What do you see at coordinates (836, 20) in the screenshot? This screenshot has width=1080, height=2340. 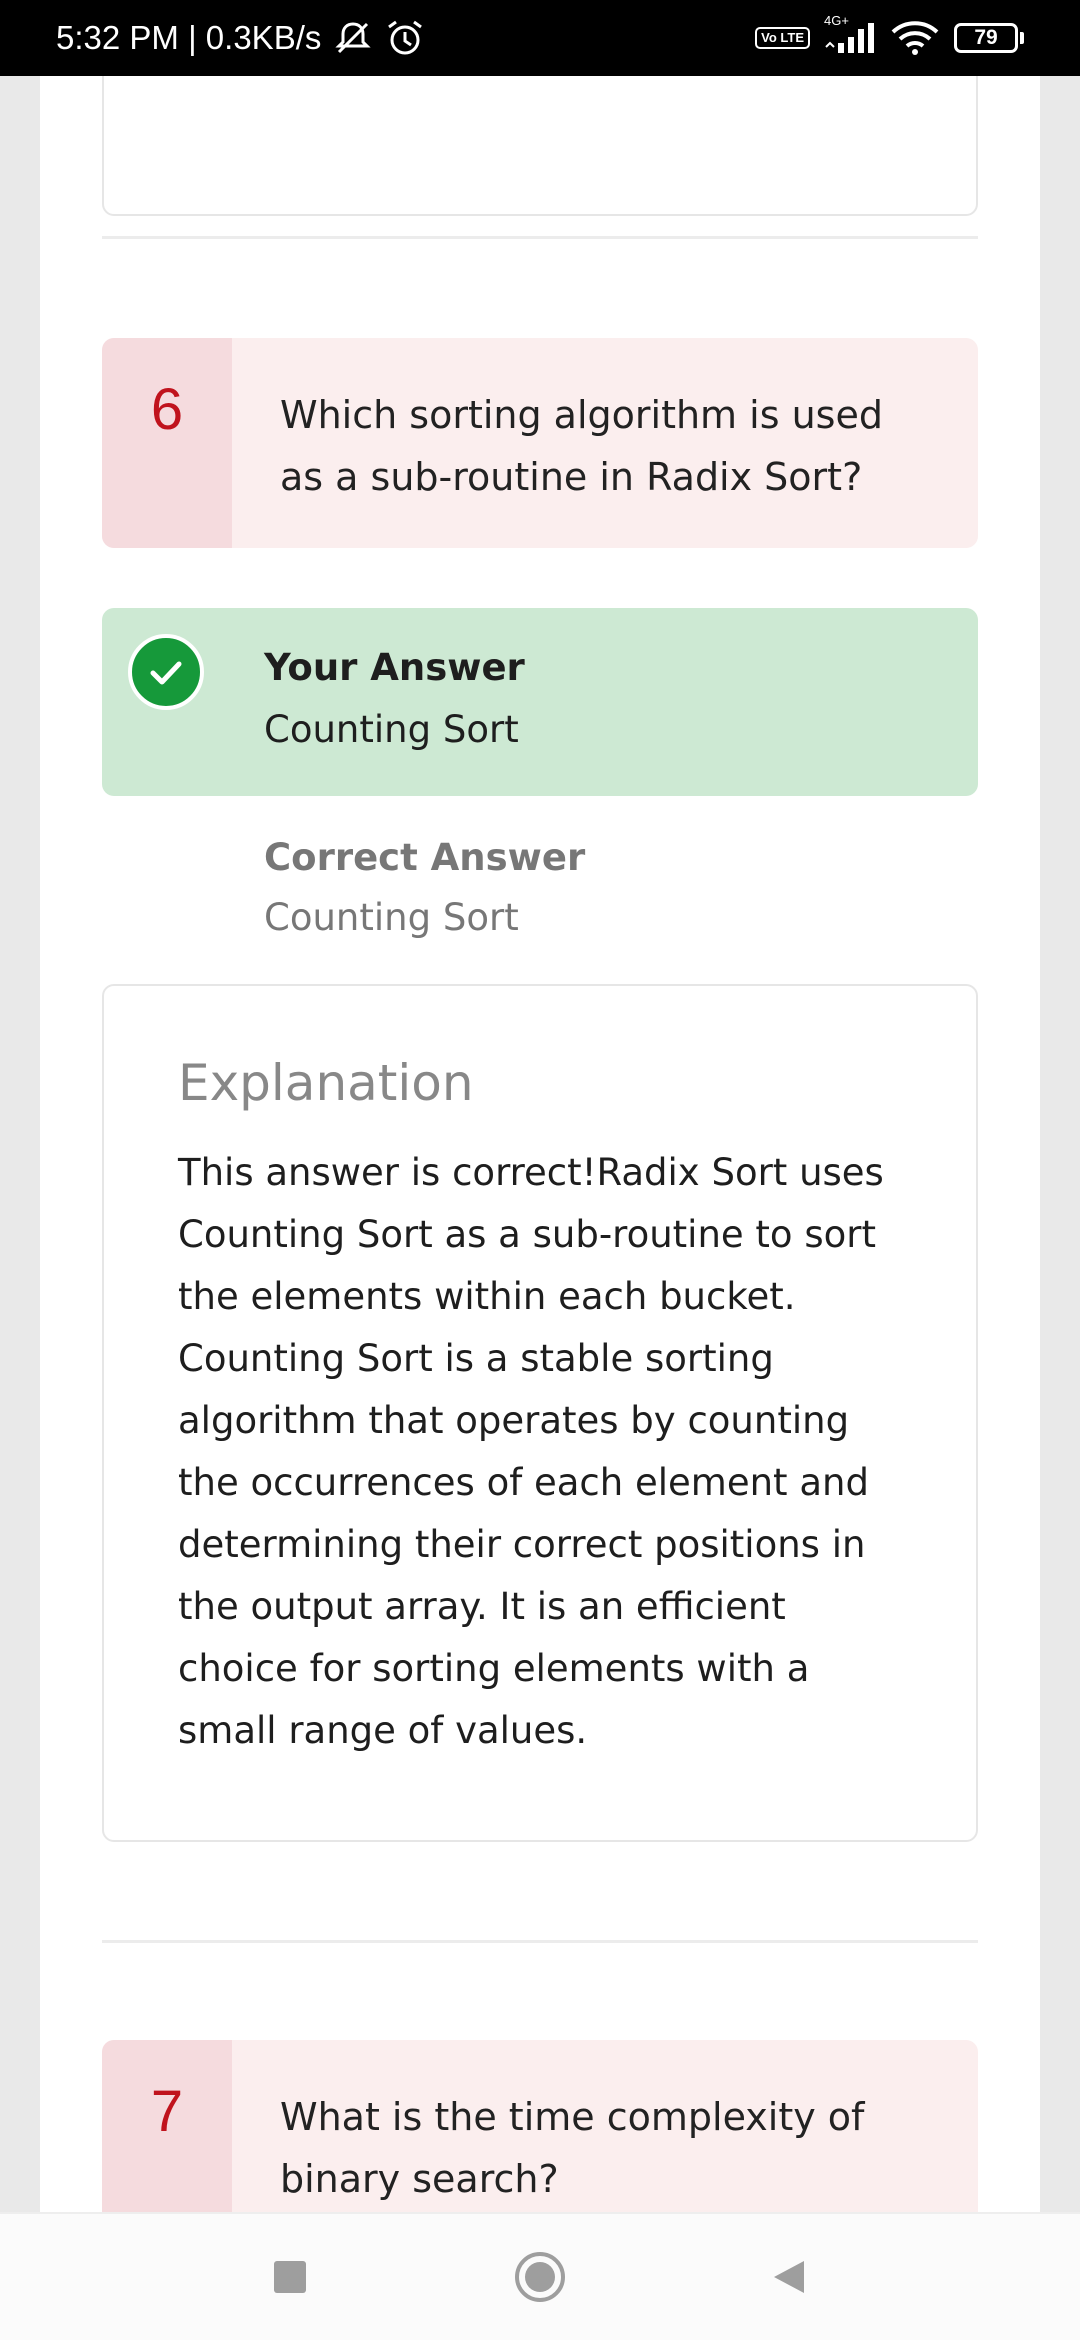 I see `network-type: 4G+` at bounding box center [836, 20].